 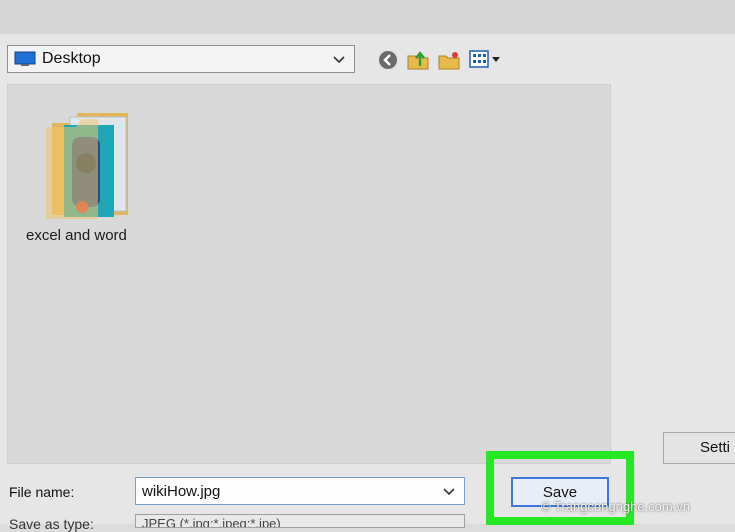 What do you see at coordinates (699, 448) in the screenshot?
I see `settings-button: Setti` at bounding box center [699, 448].